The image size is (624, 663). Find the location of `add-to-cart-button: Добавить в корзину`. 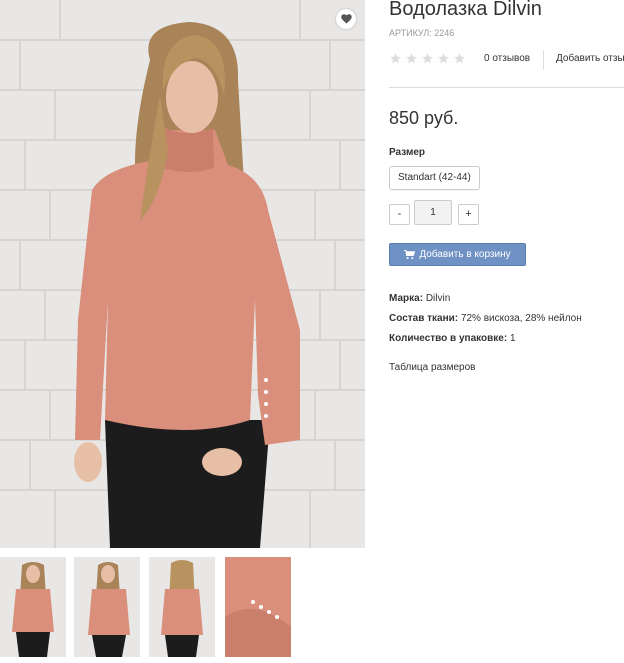

add-to-cart-button: Добавить в корзину is located at coordinates (457, 254).